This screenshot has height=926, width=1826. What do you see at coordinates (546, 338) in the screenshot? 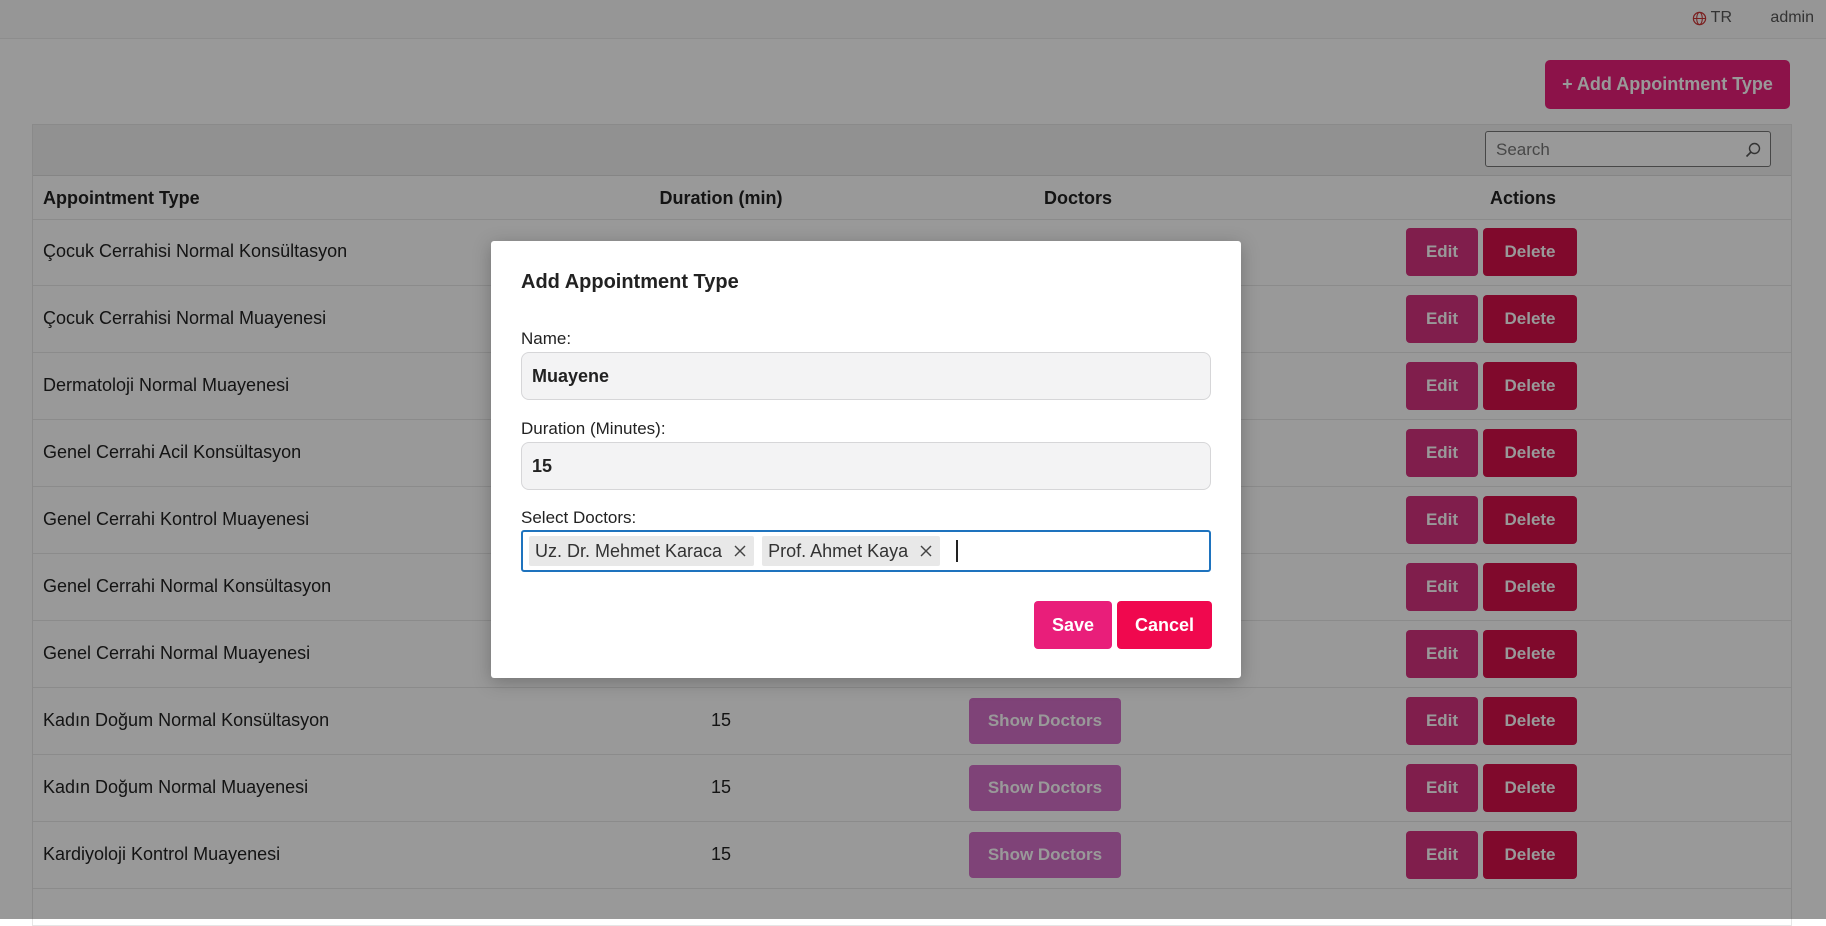
I see `name-label: Name:` at bounding box center [546, 338].